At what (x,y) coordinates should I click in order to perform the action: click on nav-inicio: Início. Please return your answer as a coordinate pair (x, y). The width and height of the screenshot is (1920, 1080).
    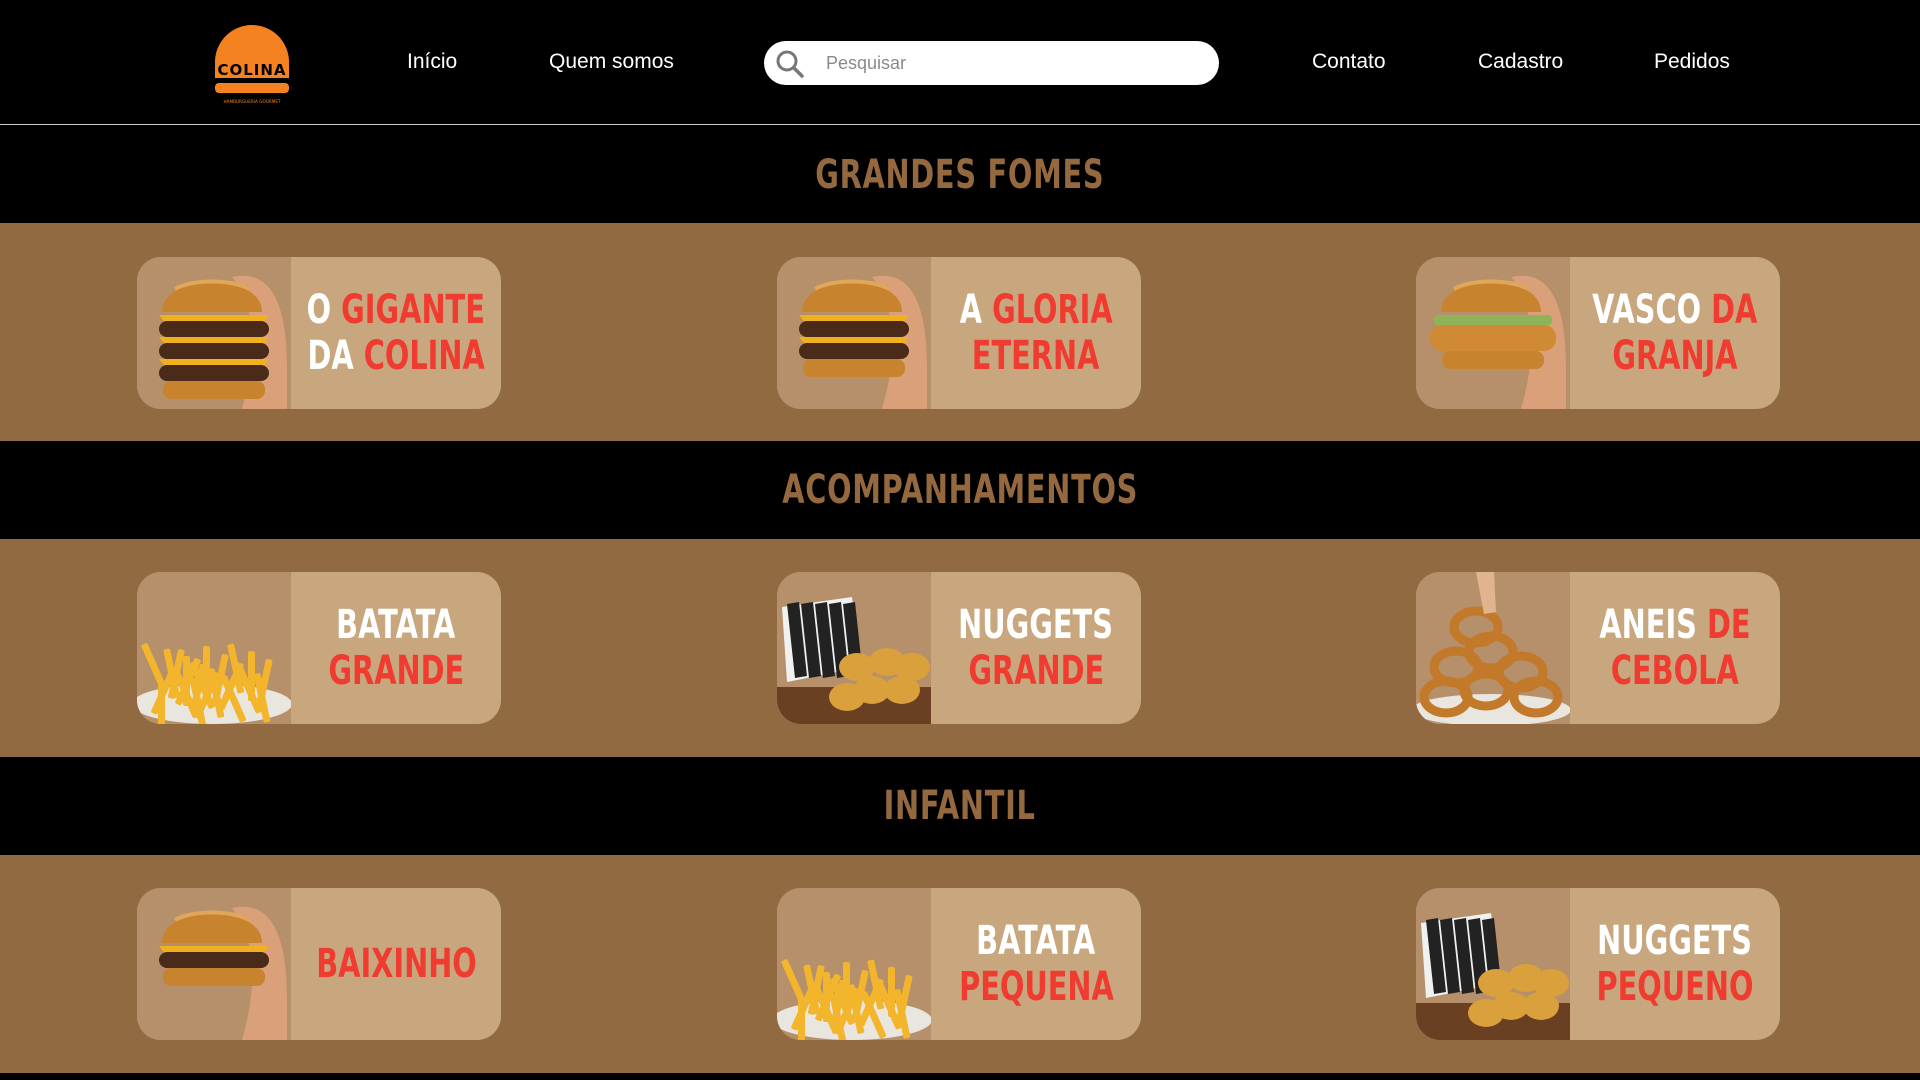
    Looking at the image, I should click on (432, 62).